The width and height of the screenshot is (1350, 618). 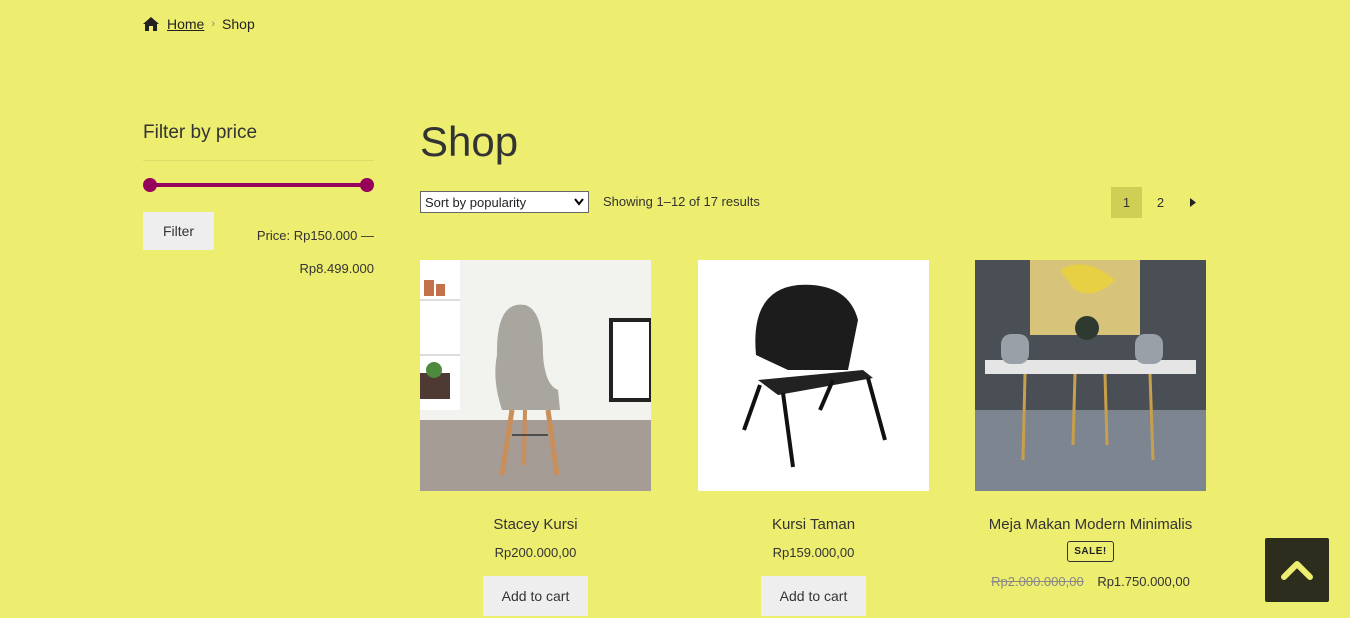 I want to click on price-slider-track, so click(x=258, y=185).